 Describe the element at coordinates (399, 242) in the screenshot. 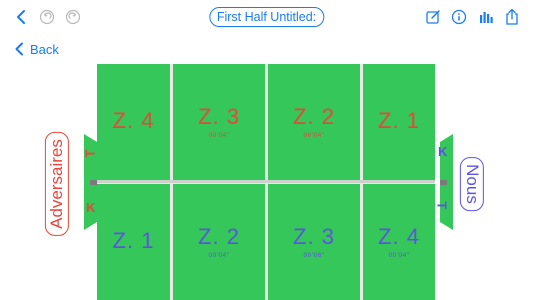

I see `zone-bottom-4: Z. 4 00'04"` at that location.